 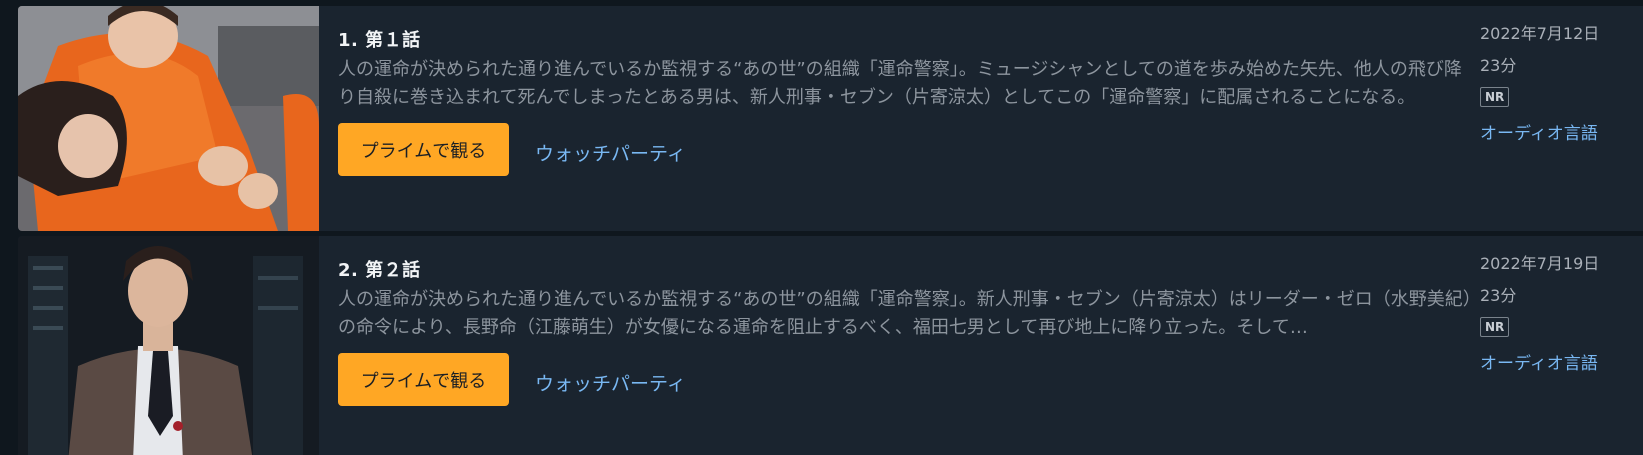 I want to click on episode-2-thumbnail-image, so click(x=168, y=345).